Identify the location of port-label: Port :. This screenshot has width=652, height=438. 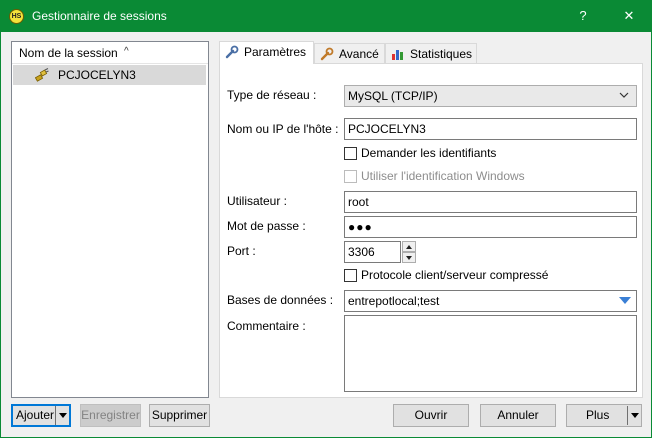
(241, 251).